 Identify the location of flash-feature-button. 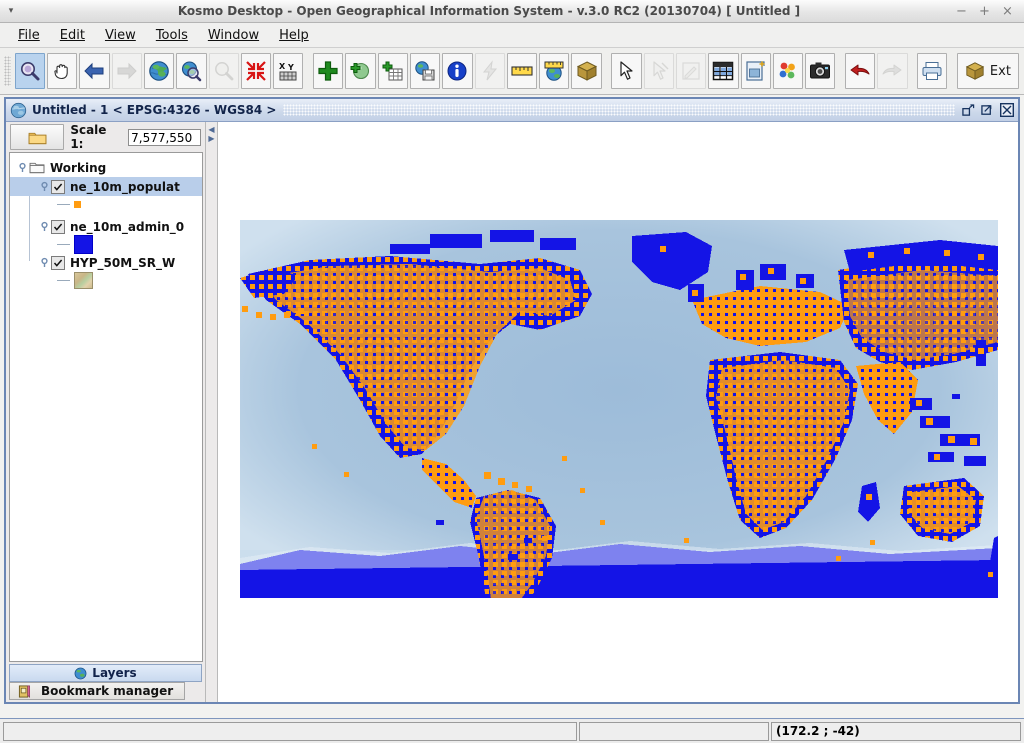
(489, 71).